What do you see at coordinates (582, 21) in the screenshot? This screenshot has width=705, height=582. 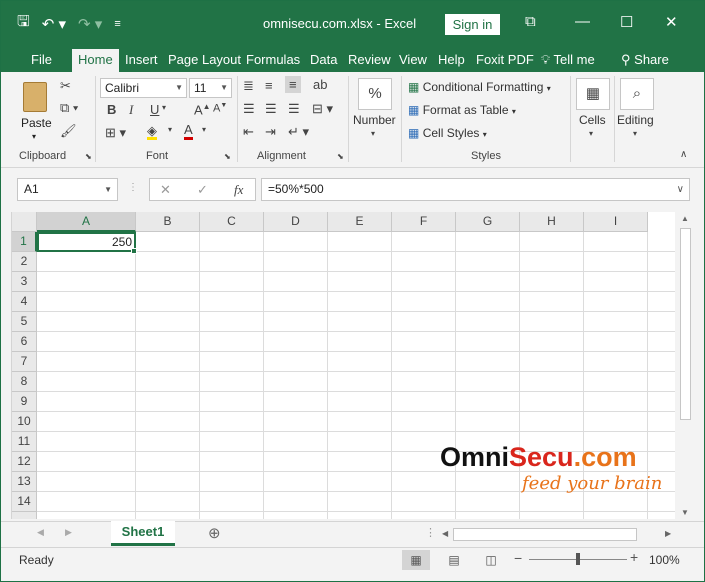 I see `minimize-icon: —` at bounding box center [582, 21].